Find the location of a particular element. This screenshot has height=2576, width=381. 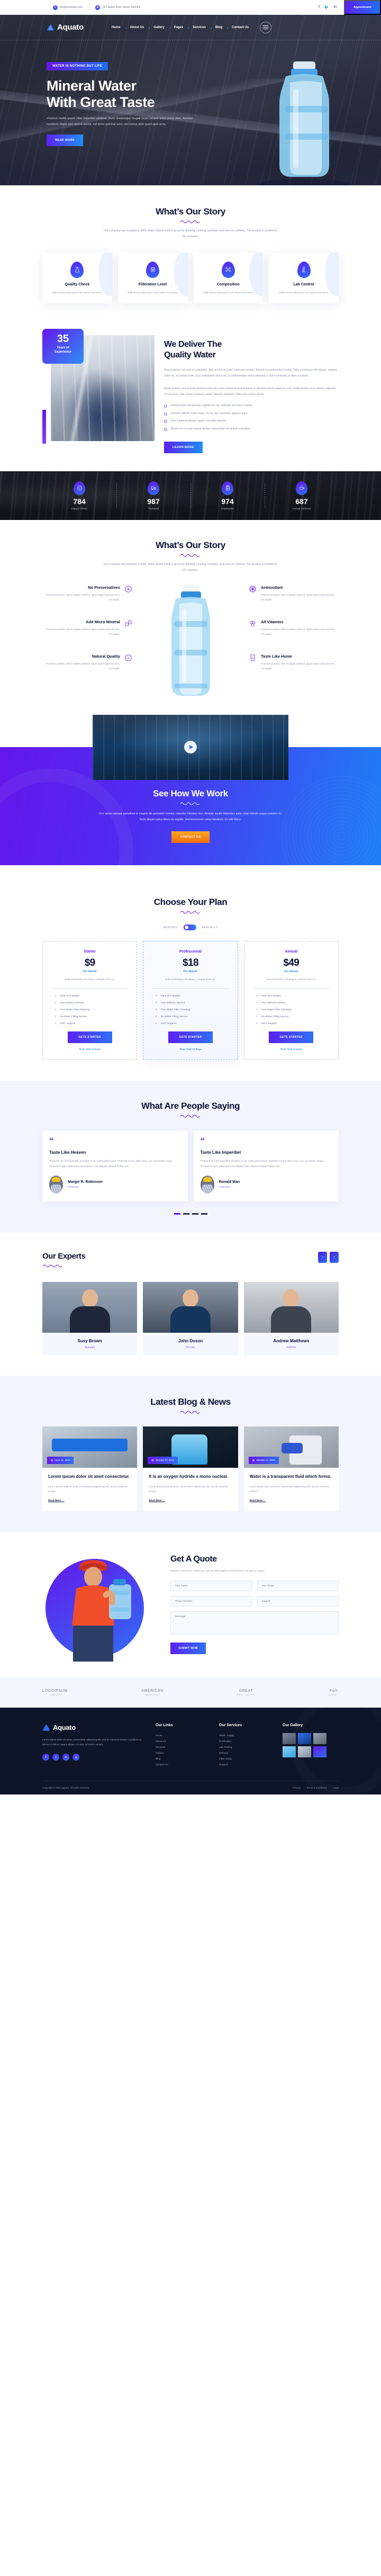

footer-service-link: Water Supply is located at coordinates (247, 1736).